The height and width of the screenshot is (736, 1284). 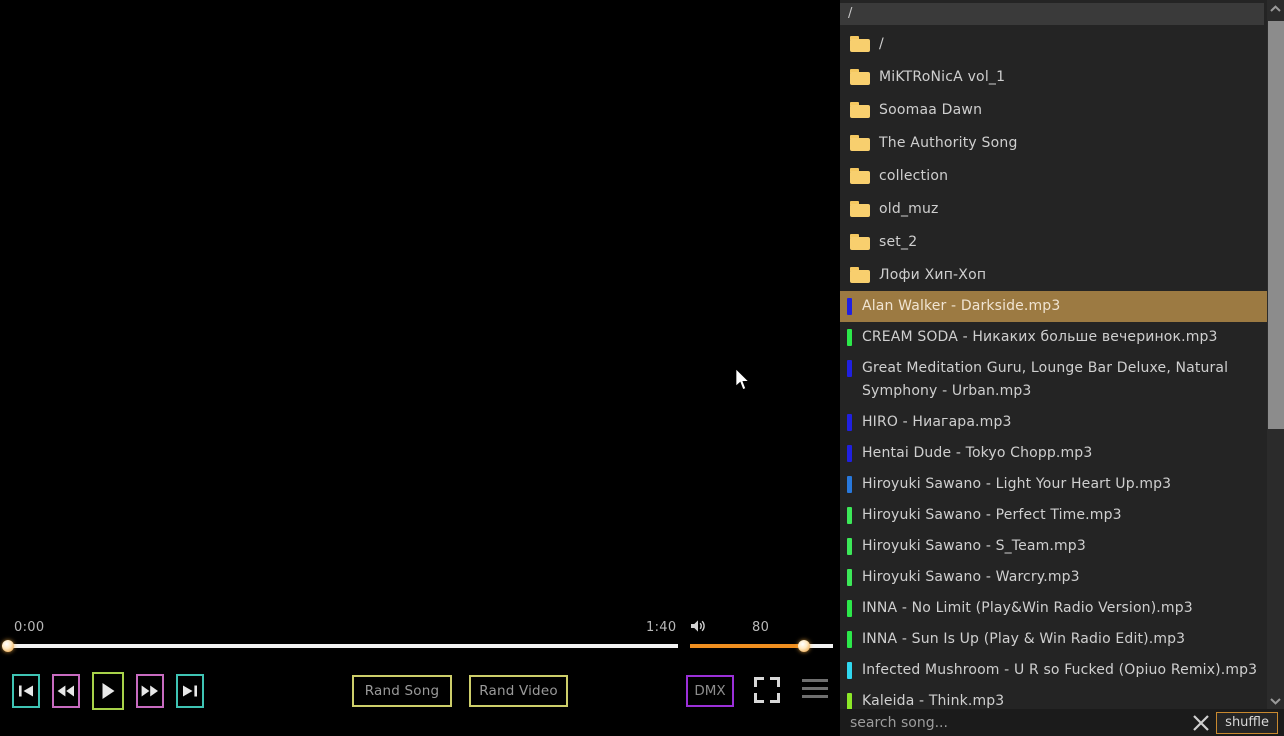 I want to click on song-title: Kaleida - Think.mp3, so click(x=933, y=701).